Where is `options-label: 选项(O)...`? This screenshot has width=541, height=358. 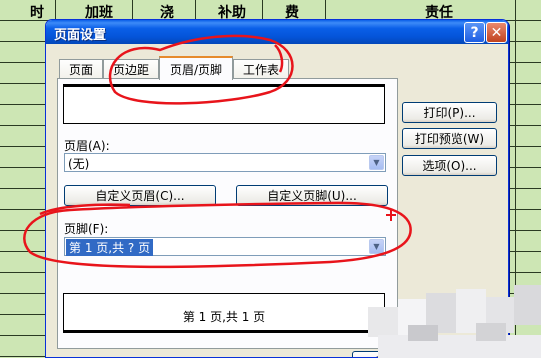 options-label: 选项(O)... is located at coordinates (449, 166).